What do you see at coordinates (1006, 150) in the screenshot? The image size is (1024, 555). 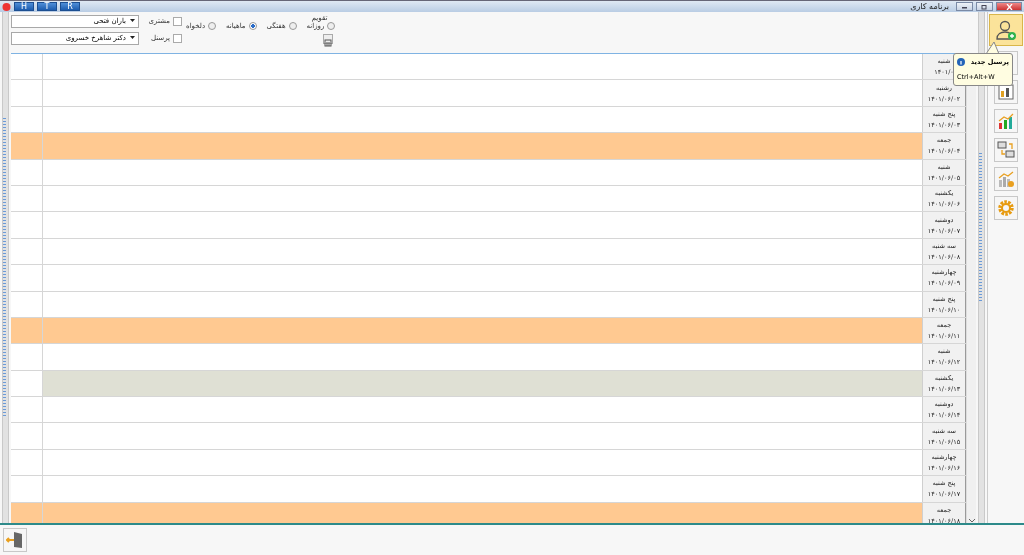 I see `computers-icon` at bounding box center [1006, 150].